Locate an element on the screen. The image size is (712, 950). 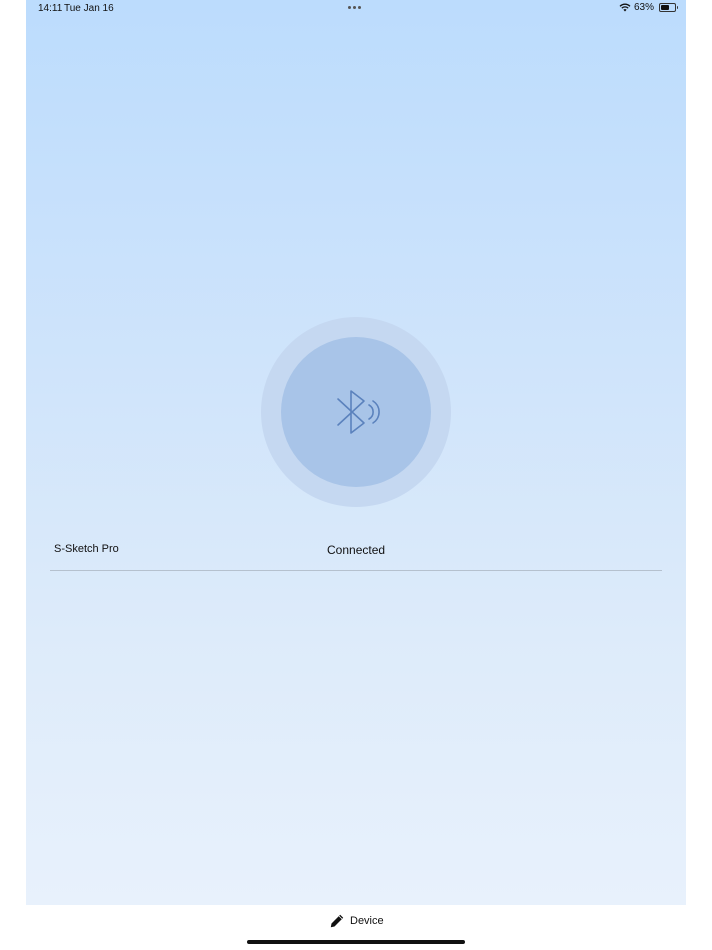
tab-device: Device is located at coordinates (357, 921).